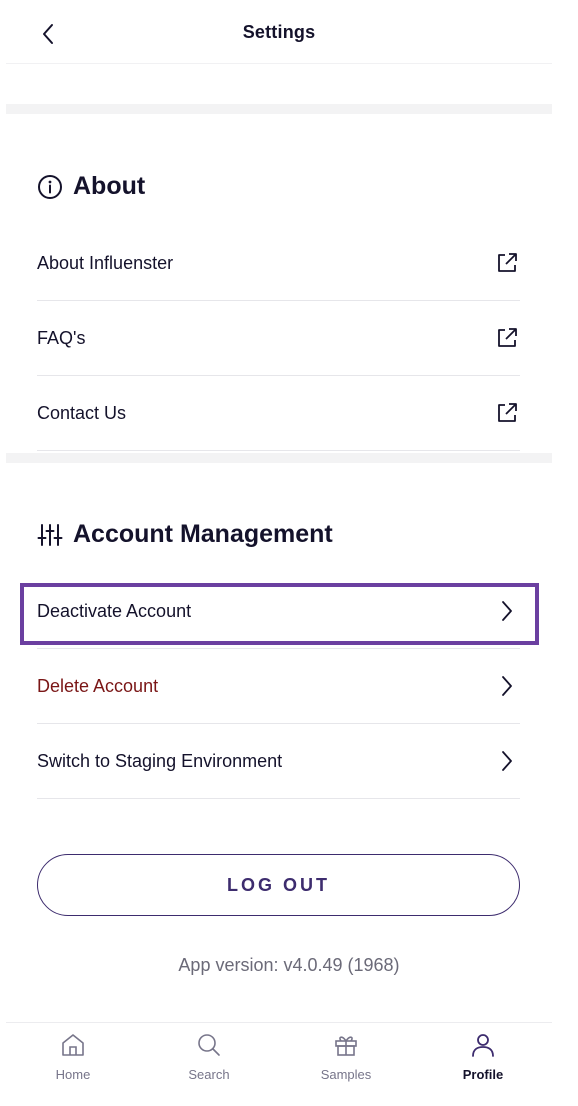 This screenshot has height=1106, width=578. What do you see at coordinates (50, 186) in the screenshot?
I see `info-icon` at bounding box center [50, 186].